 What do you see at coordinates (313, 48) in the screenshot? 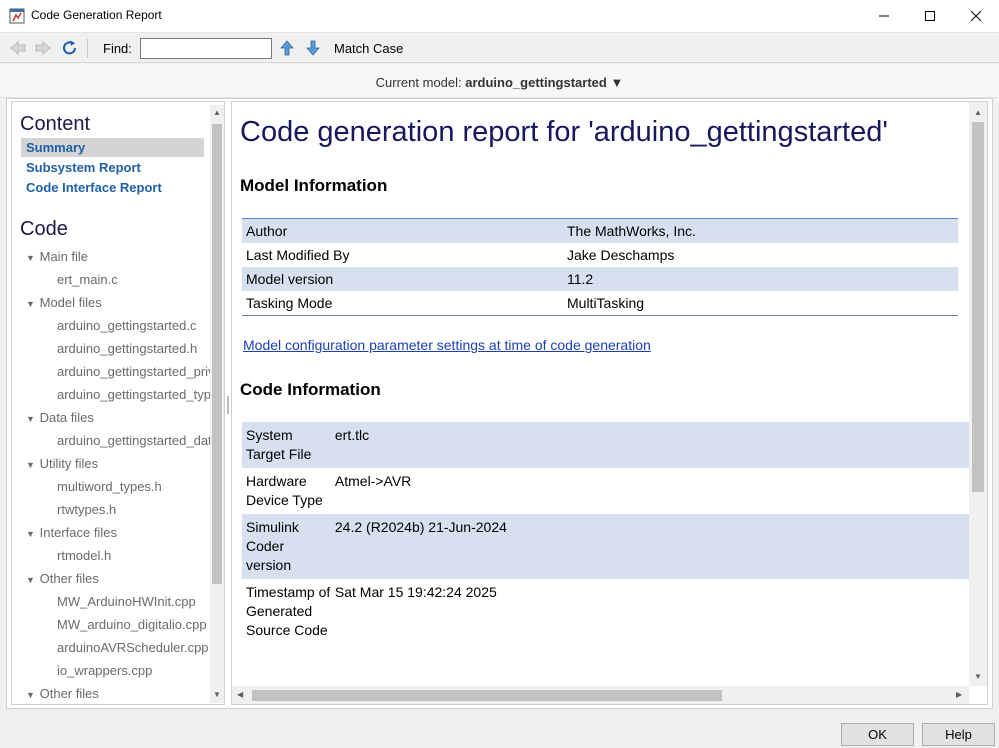
I see `find-next-icon` at bounding box center [313, 48].